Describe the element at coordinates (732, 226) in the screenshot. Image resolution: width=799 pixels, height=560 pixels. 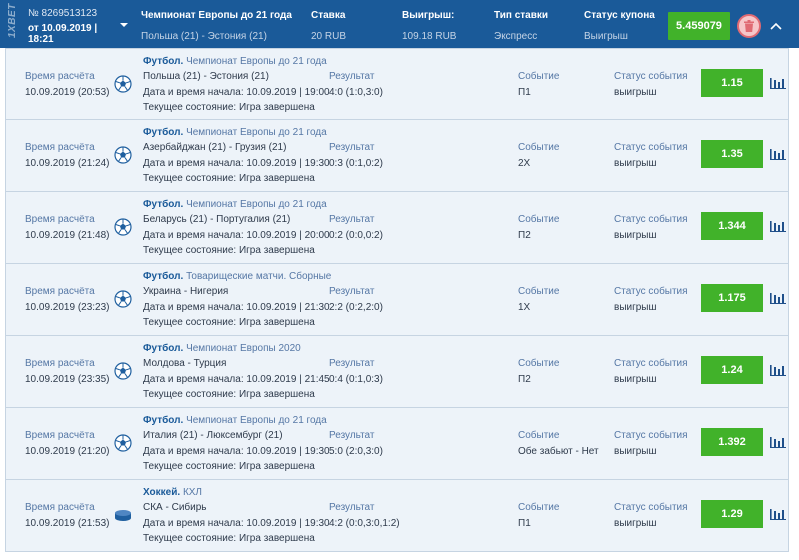
I see `event-coefficient: 1.344` at that location.